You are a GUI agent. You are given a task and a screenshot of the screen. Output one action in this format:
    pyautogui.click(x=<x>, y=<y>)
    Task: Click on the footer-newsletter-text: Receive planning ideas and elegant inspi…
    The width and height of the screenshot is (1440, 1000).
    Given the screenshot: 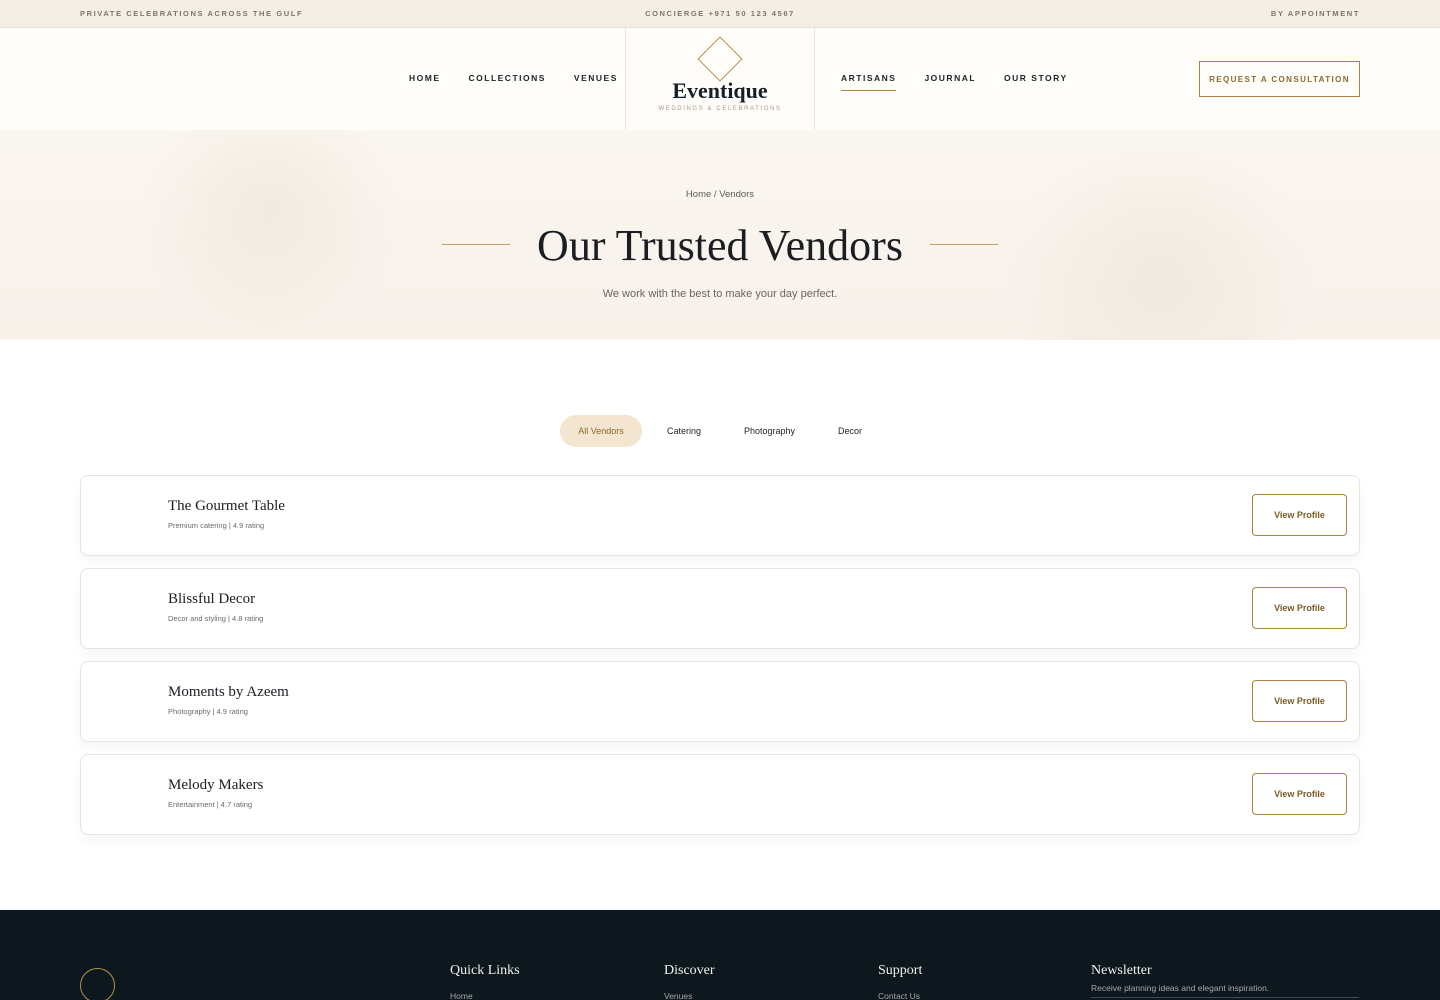 What is the action you would take?
    pyautogui.click(x=1180, y=988)
    